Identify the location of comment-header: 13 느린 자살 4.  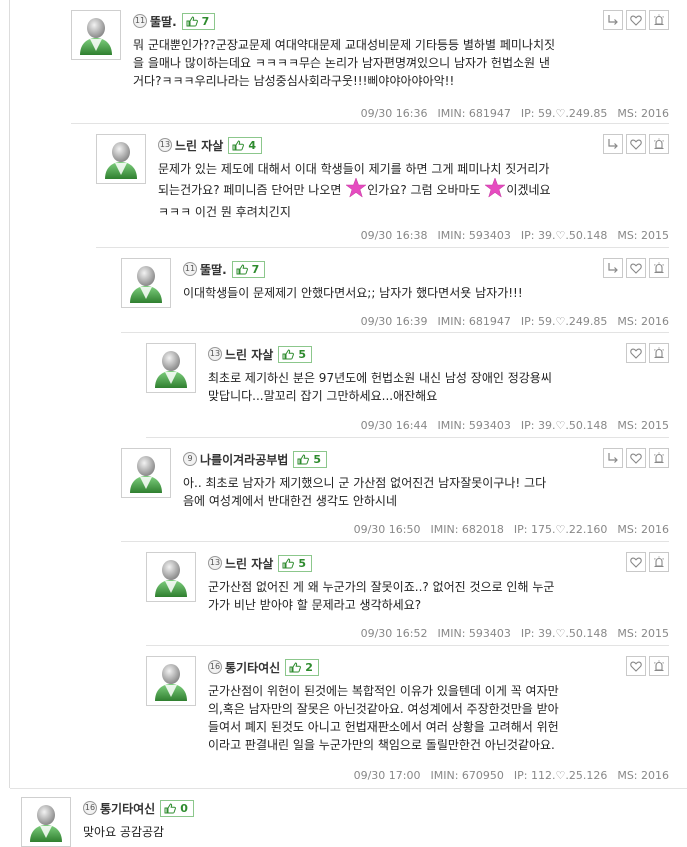
(210, 145).